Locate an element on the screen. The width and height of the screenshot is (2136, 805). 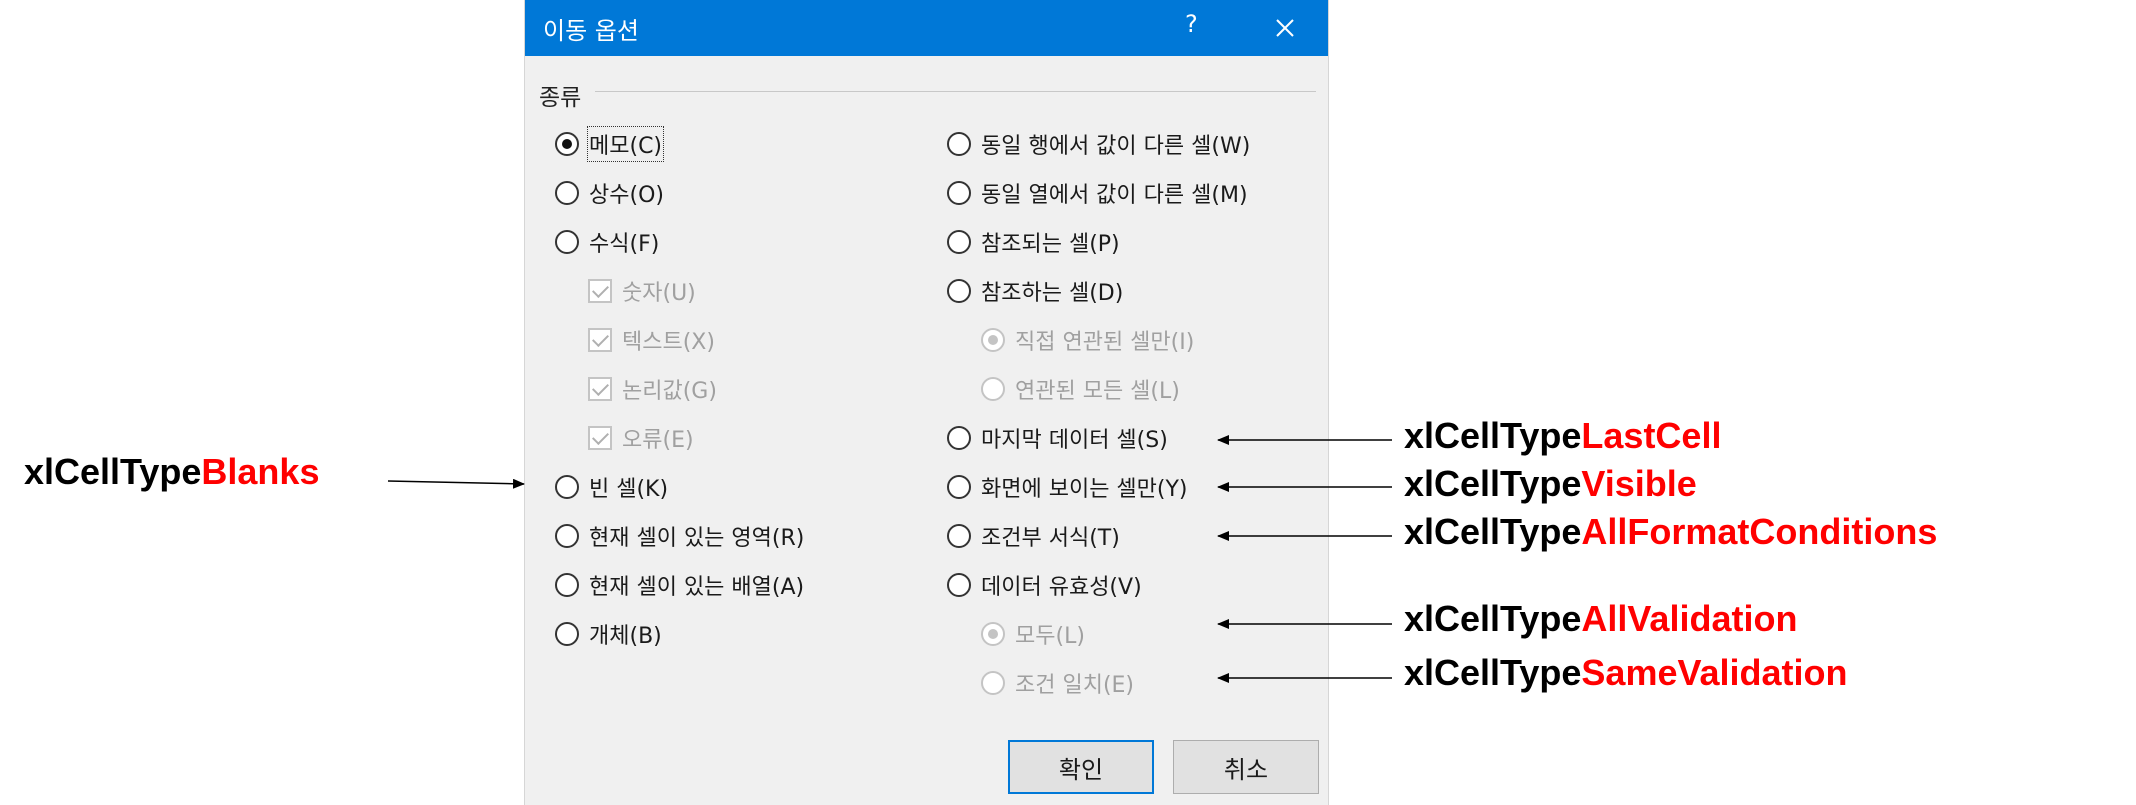
annotation-suffix: AllFormatConditions is located at coordinates (1759, 531).